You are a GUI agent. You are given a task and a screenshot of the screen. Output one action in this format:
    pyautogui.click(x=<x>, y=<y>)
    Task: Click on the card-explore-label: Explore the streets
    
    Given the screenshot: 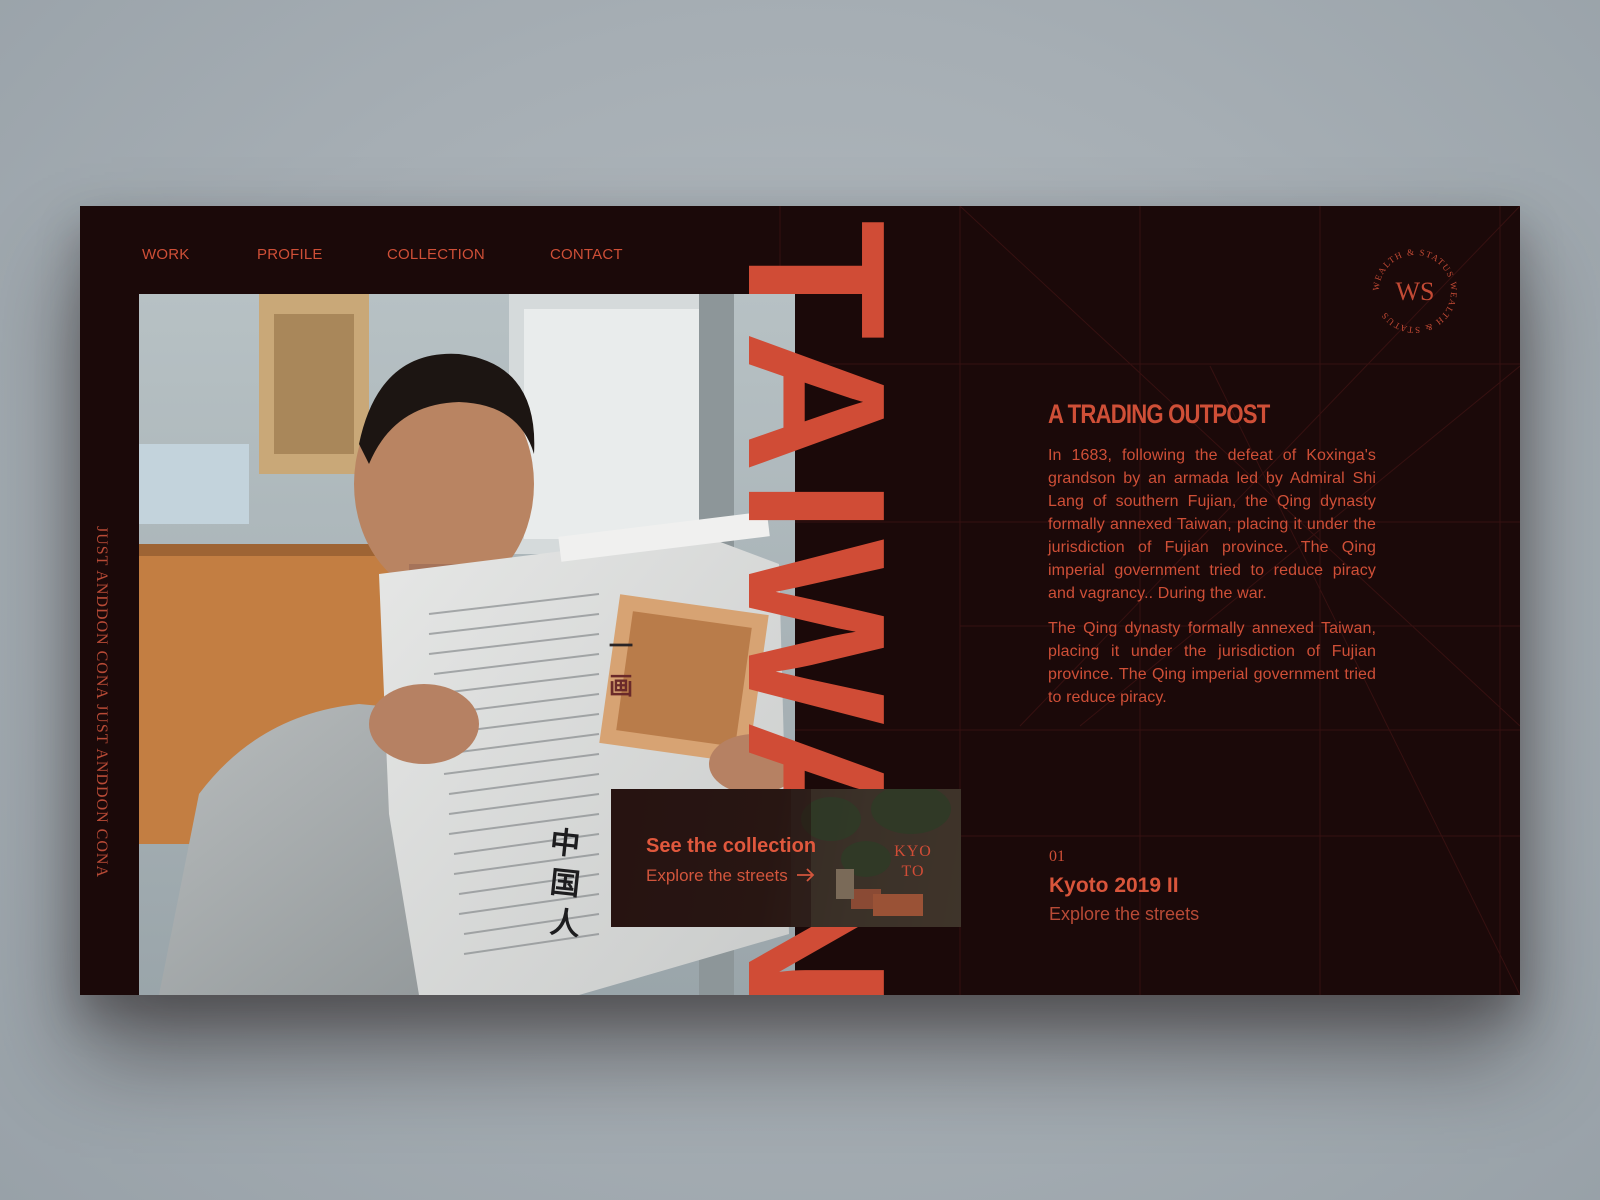 What is the action you would take?
    pyautogui.click(x=717, y=875)
    